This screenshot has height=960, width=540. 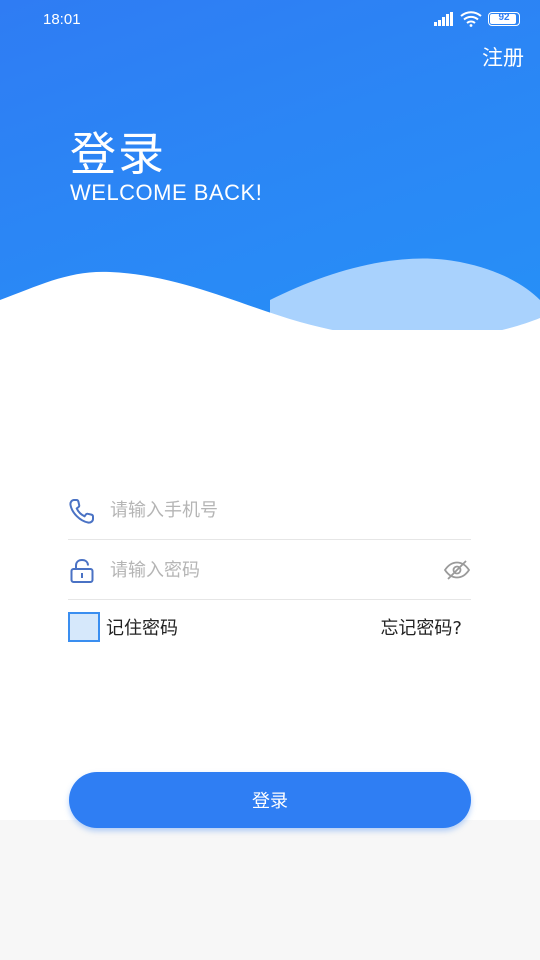 What do you see at coordinates (421, 627) in the screenshot?
I see `forgot-password-link: 忘记密码?` at bounding box center [421, 627].